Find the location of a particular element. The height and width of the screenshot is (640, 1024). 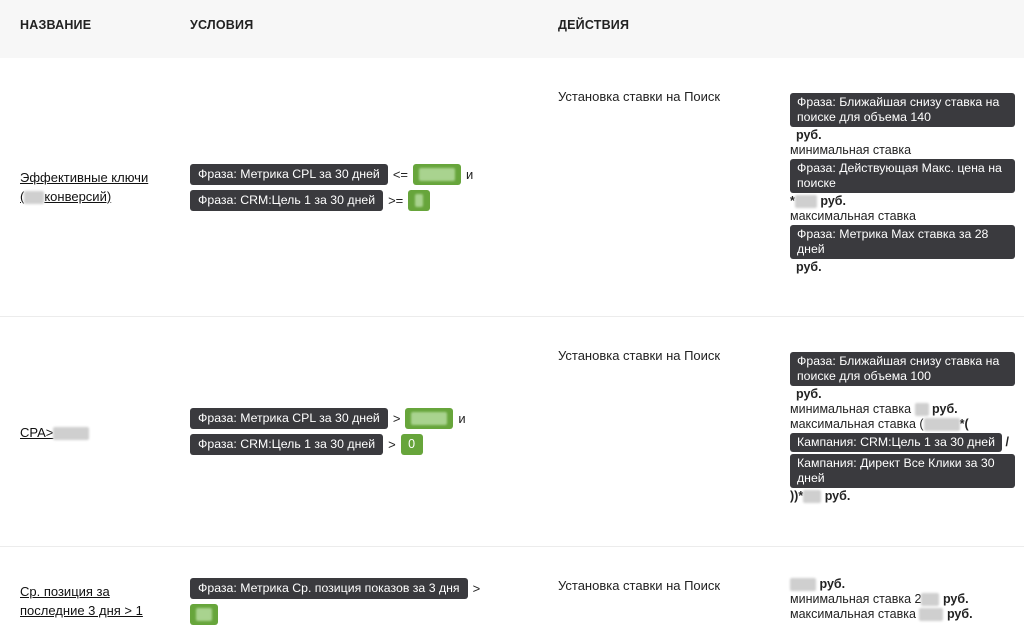

rule-name-link: Ср. позиция за последние 3 дня > 1 is located at coordinates (81, 601).